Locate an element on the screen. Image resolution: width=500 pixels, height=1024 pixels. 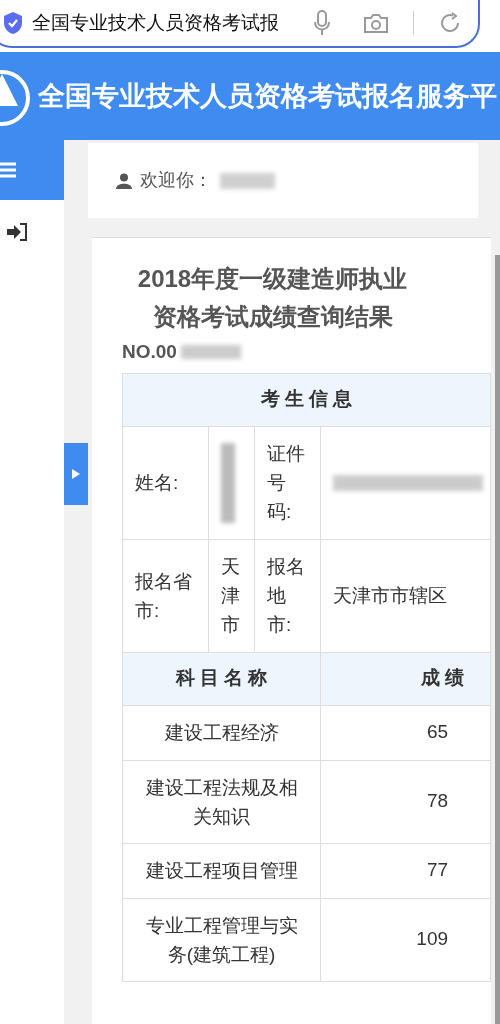
section-heading: 考 生 信 息 is located at coordinates (306, 399).